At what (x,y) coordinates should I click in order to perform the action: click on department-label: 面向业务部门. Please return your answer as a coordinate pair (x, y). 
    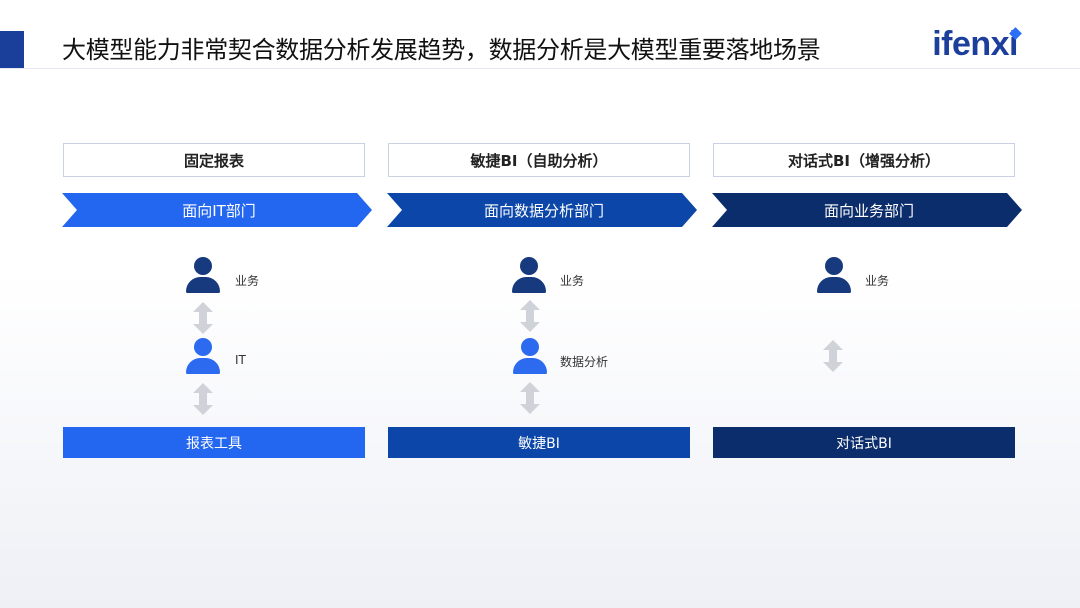
    Looking at the image, I should click on (868, 210).